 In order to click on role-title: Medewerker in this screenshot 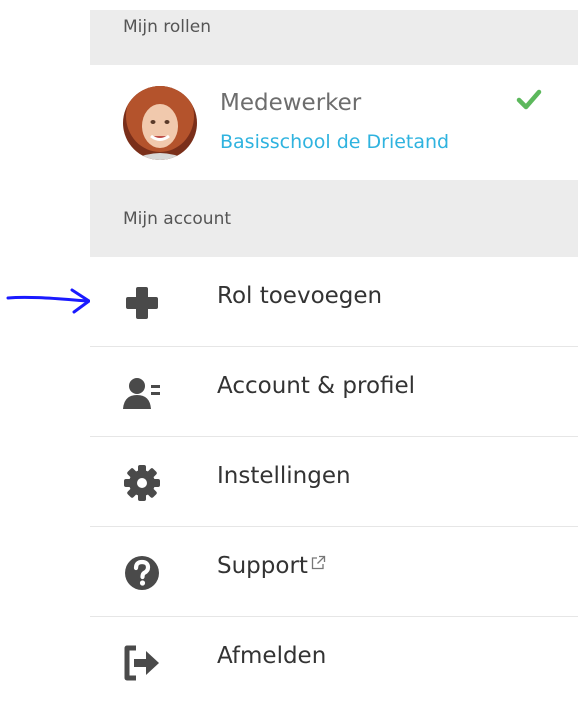, I will do `click(291, 103)`.